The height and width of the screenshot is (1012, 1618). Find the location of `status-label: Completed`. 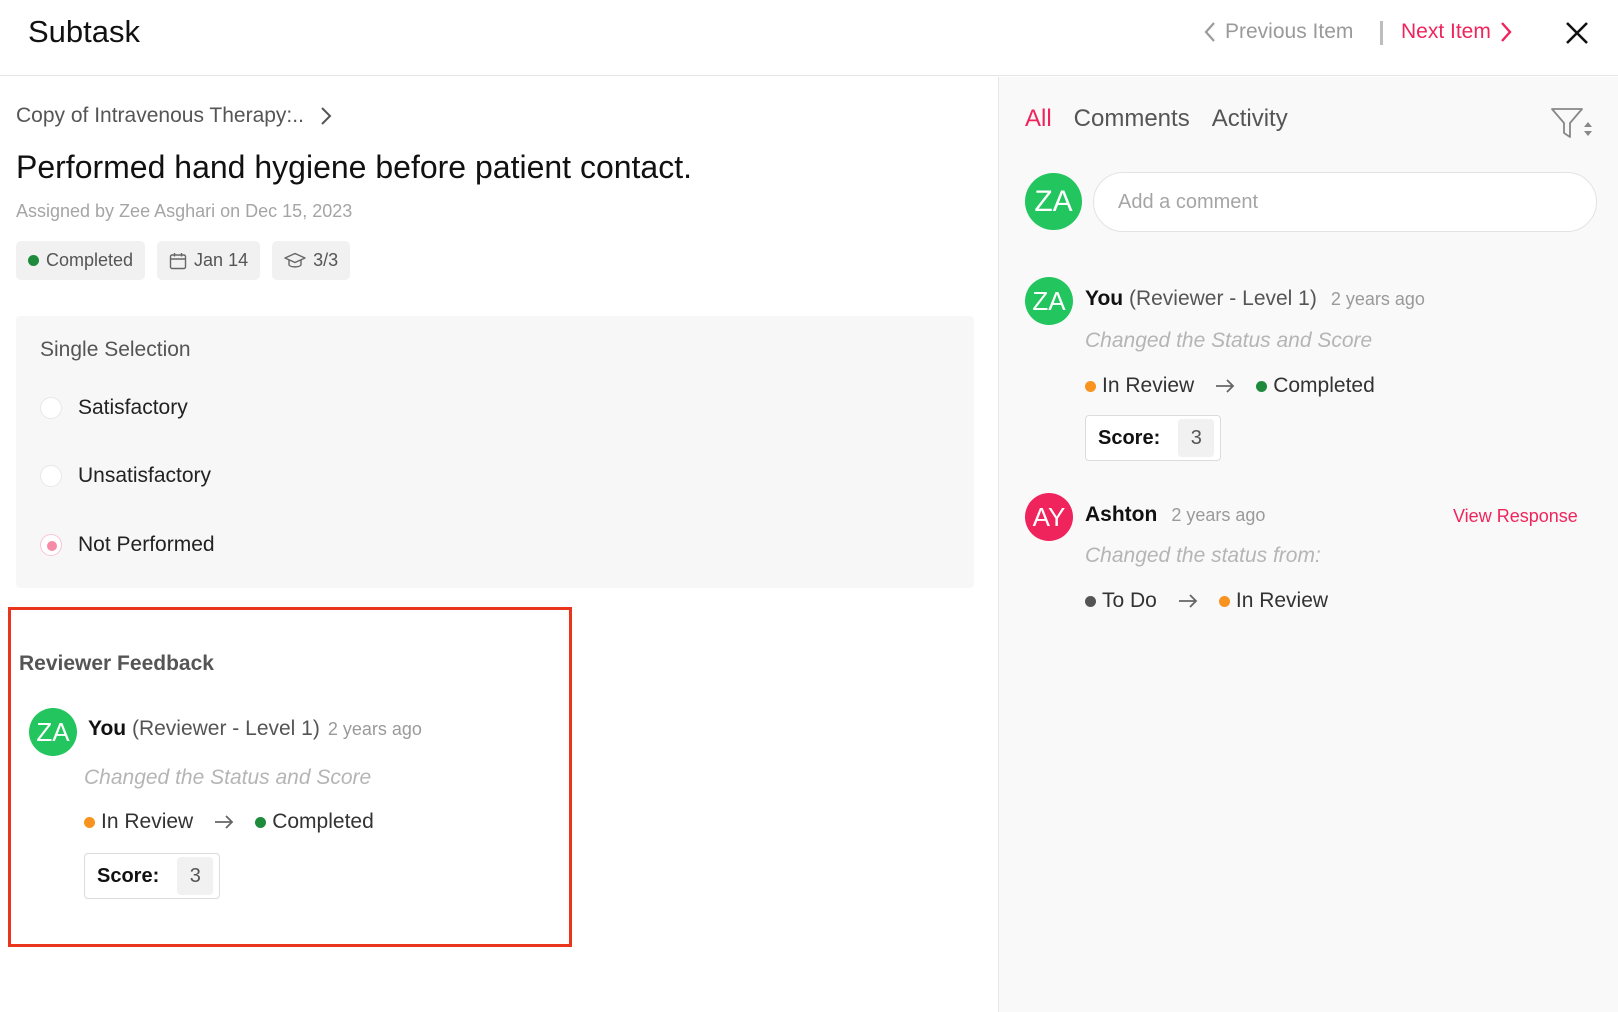

status-label: Completed is located at coordinates (90, 260).